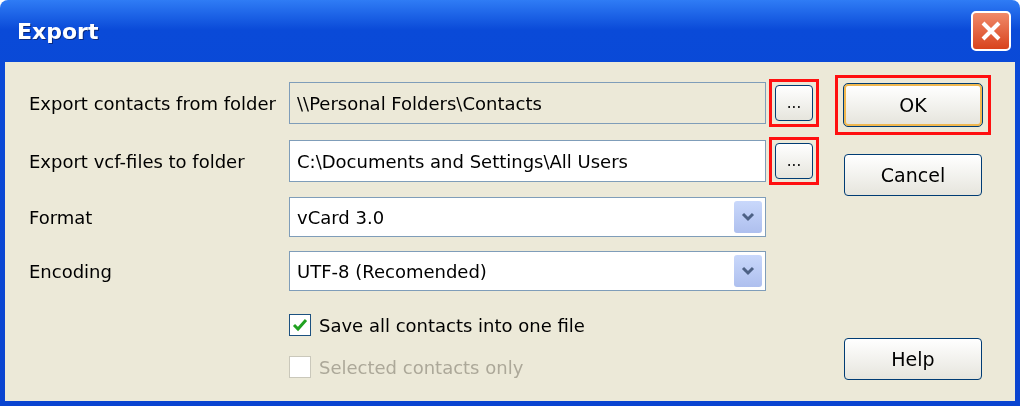  Describe the element at coordinates (300, 325) in the screenshot. I see `checkbox` at that location.